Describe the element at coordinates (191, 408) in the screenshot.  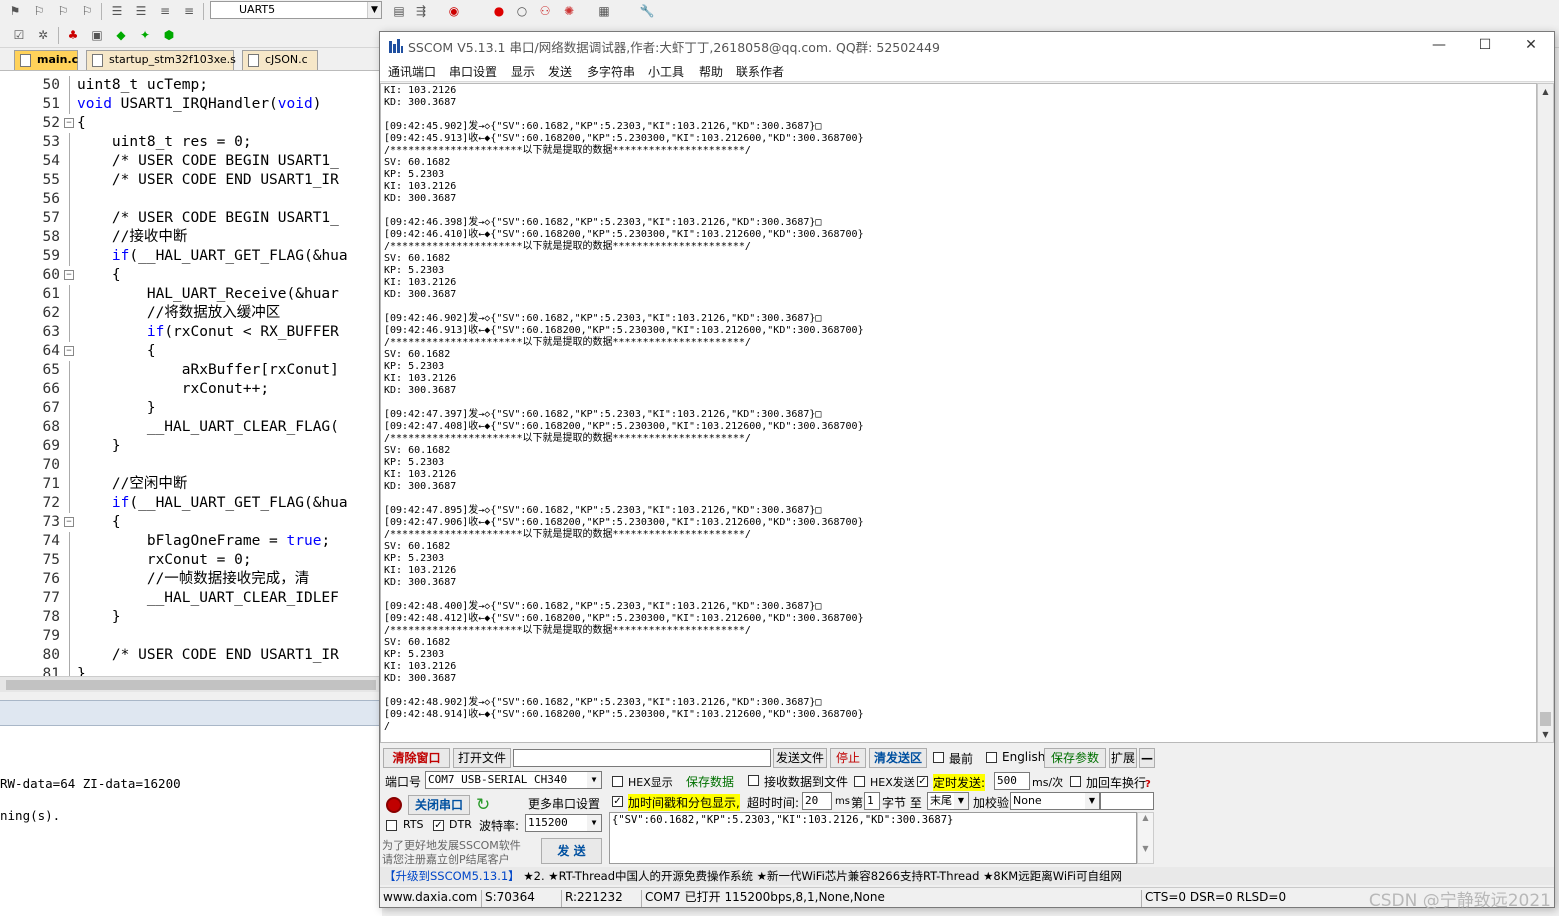
I see `code-line: 67 }` at that location.